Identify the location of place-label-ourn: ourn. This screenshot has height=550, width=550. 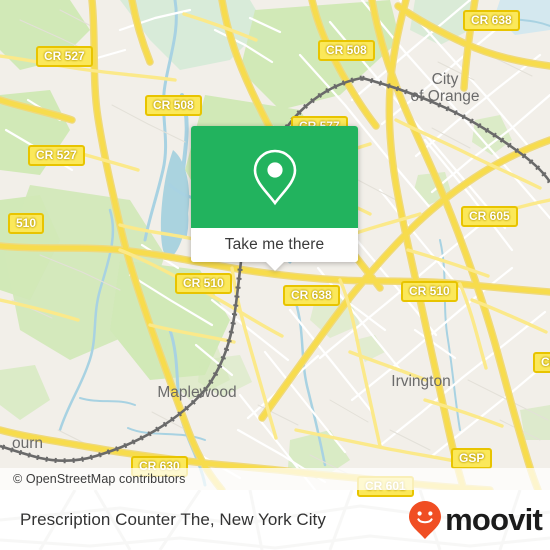
(27, 443).